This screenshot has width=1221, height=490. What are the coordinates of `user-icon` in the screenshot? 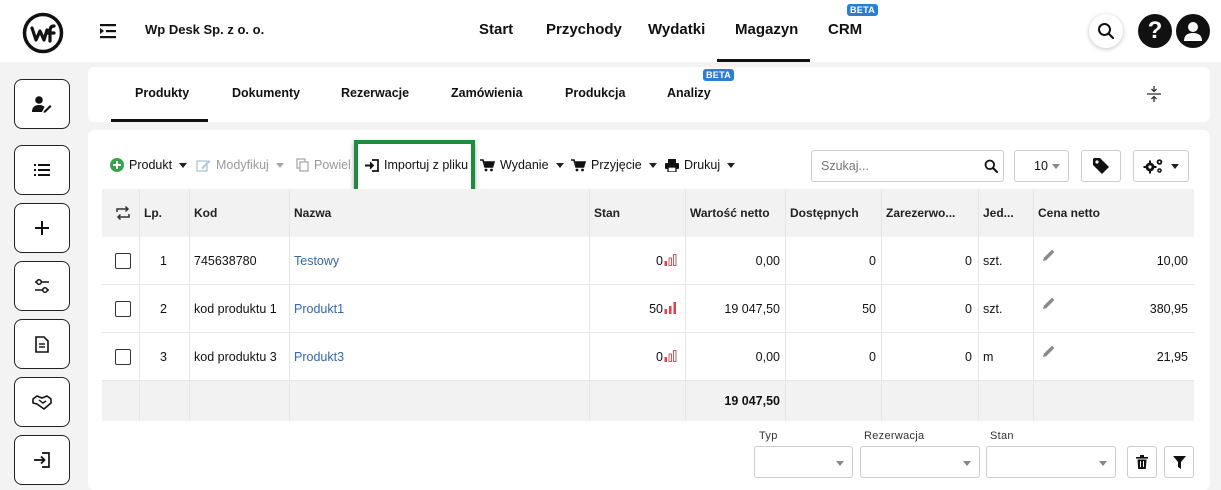 It's located at (1193, 31).